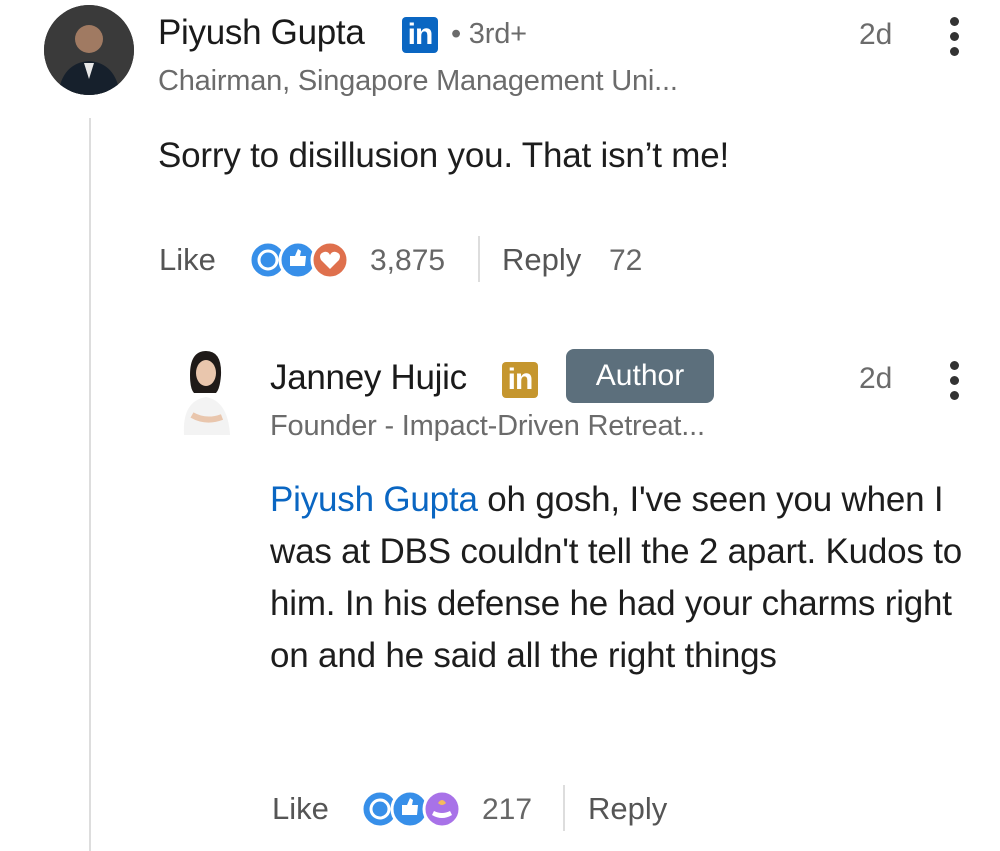  I want to click on avatar-janney-hujic, so click(205, 390).